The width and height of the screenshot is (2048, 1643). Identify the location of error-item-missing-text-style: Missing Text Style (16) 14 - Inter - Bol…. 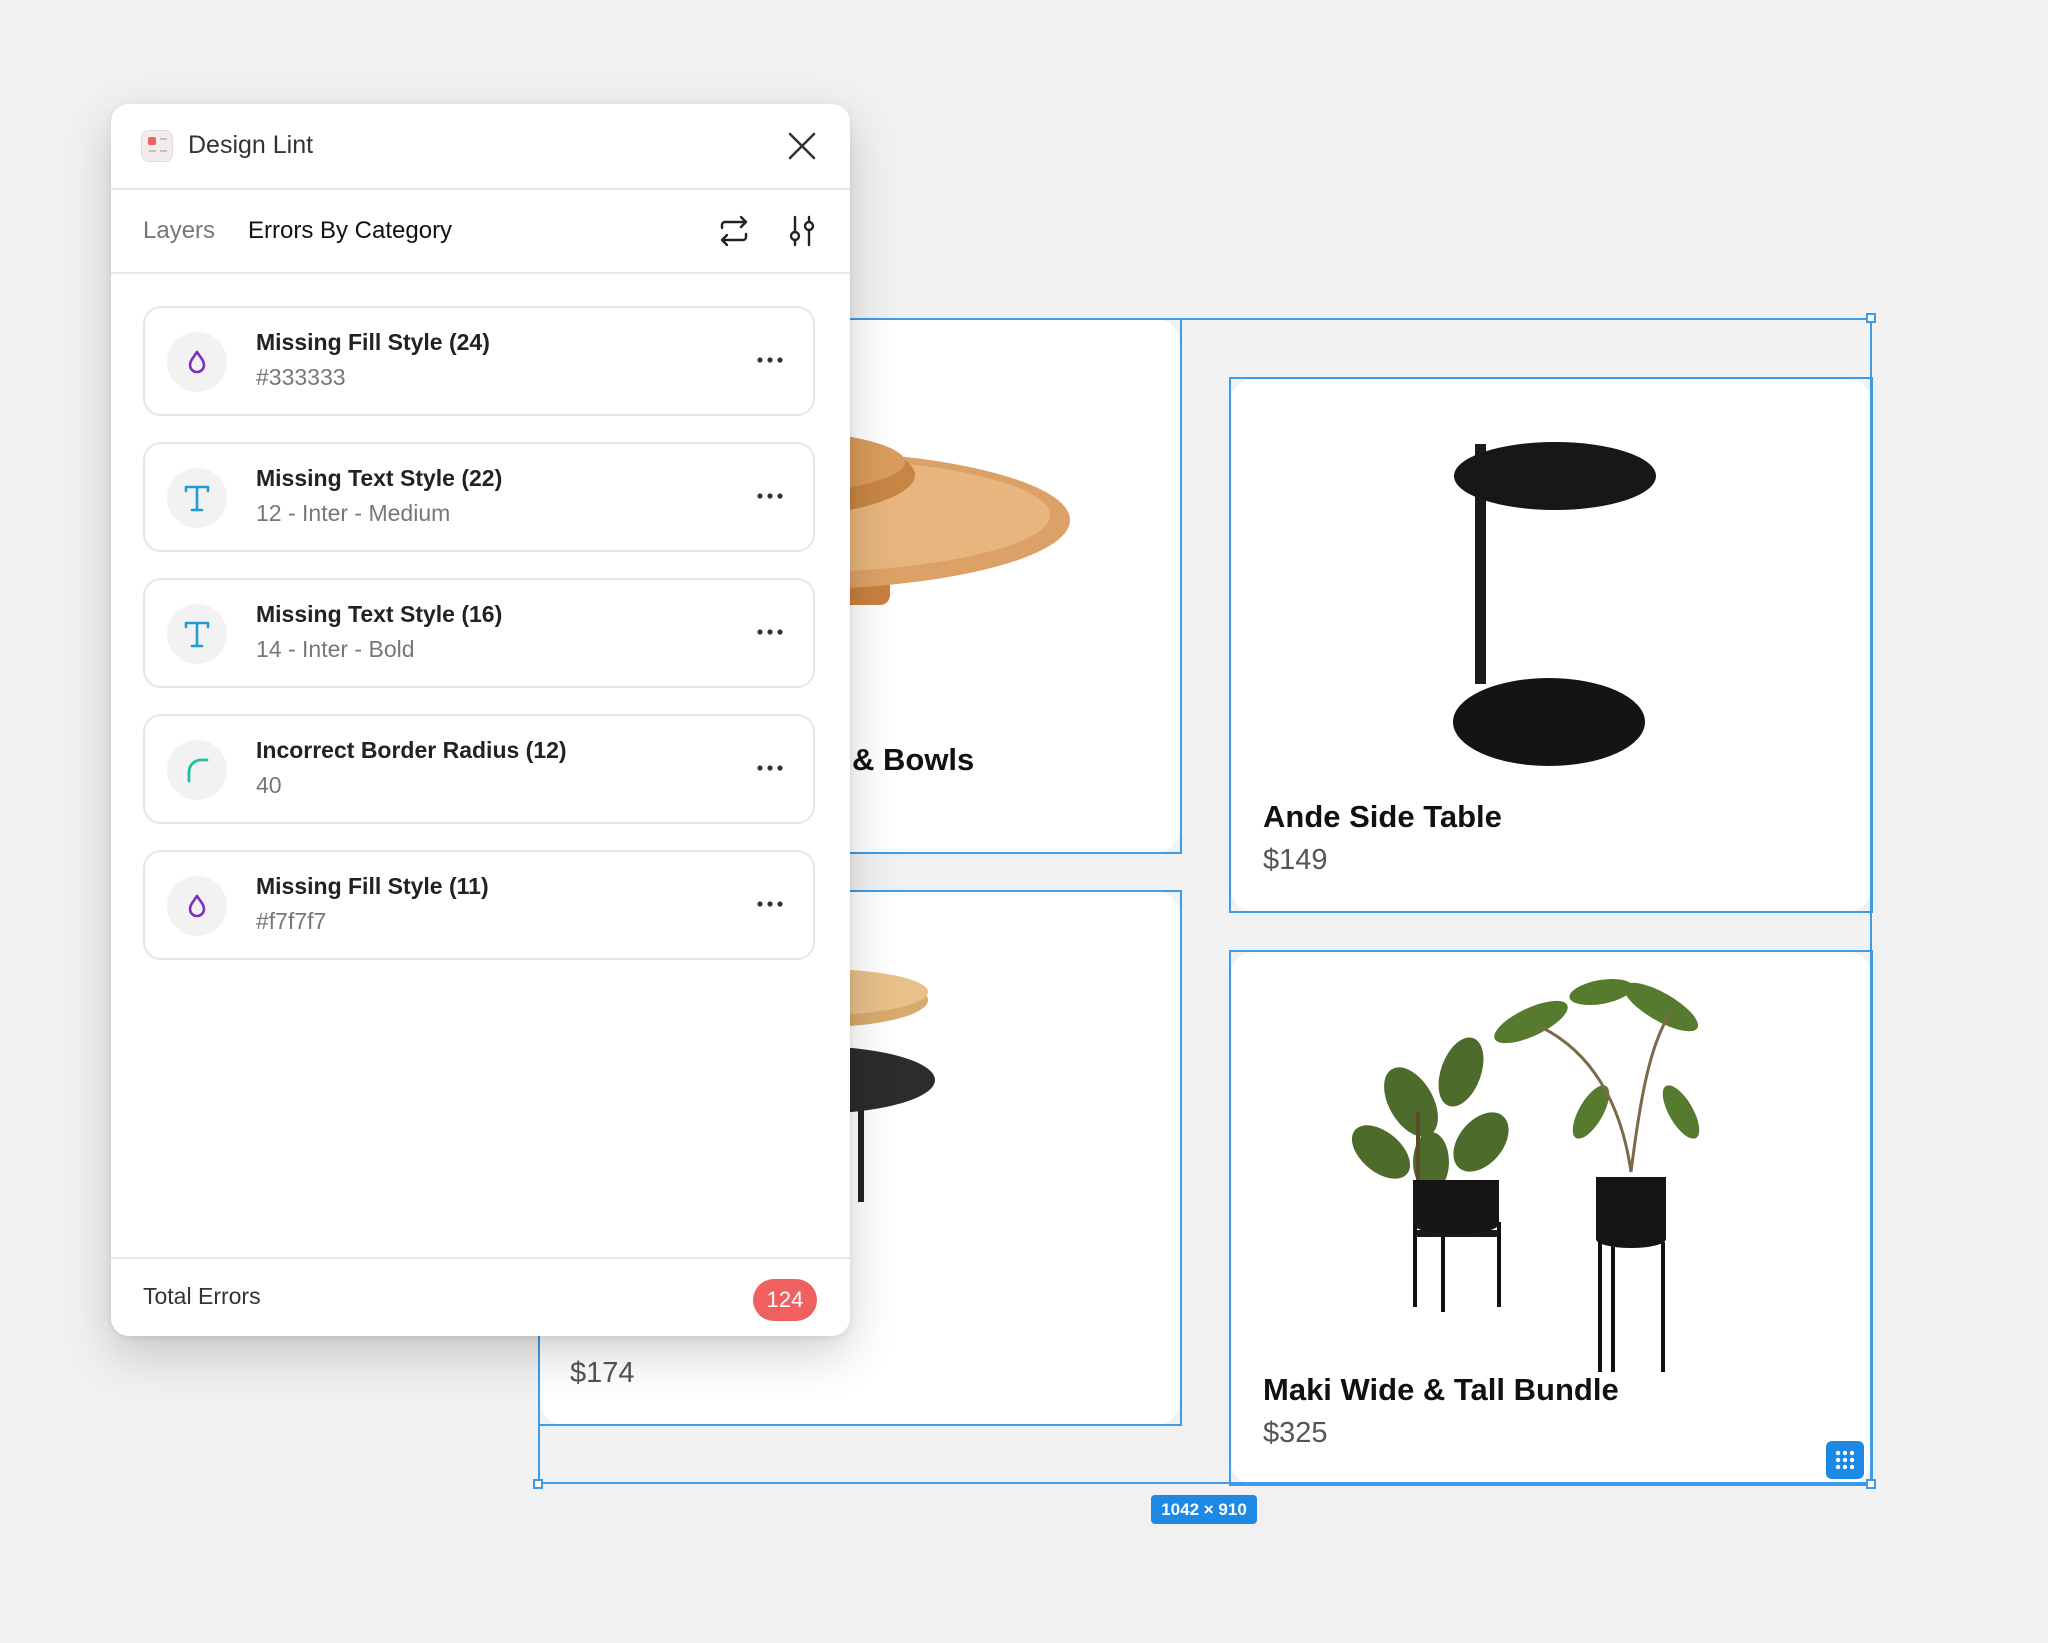
(479, 633).